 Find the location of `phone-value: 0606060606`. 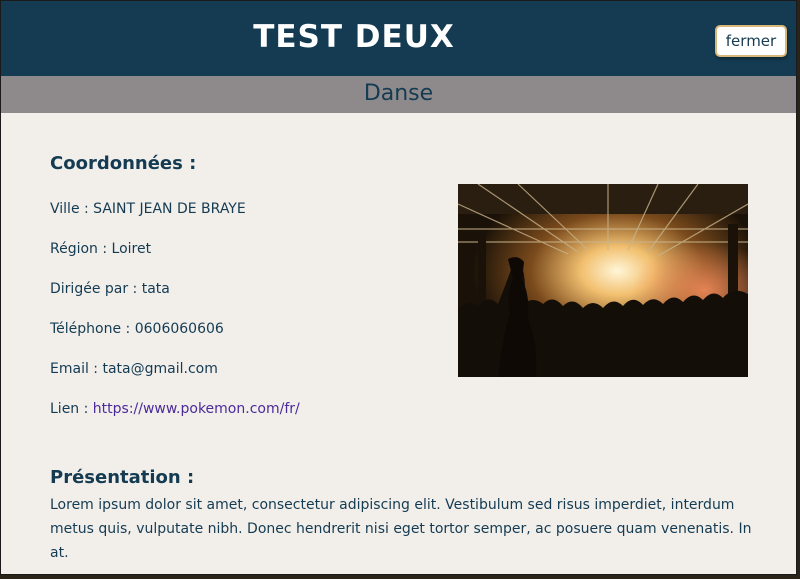

phone-value: 0606060606 is located at coordinates (179, 329).